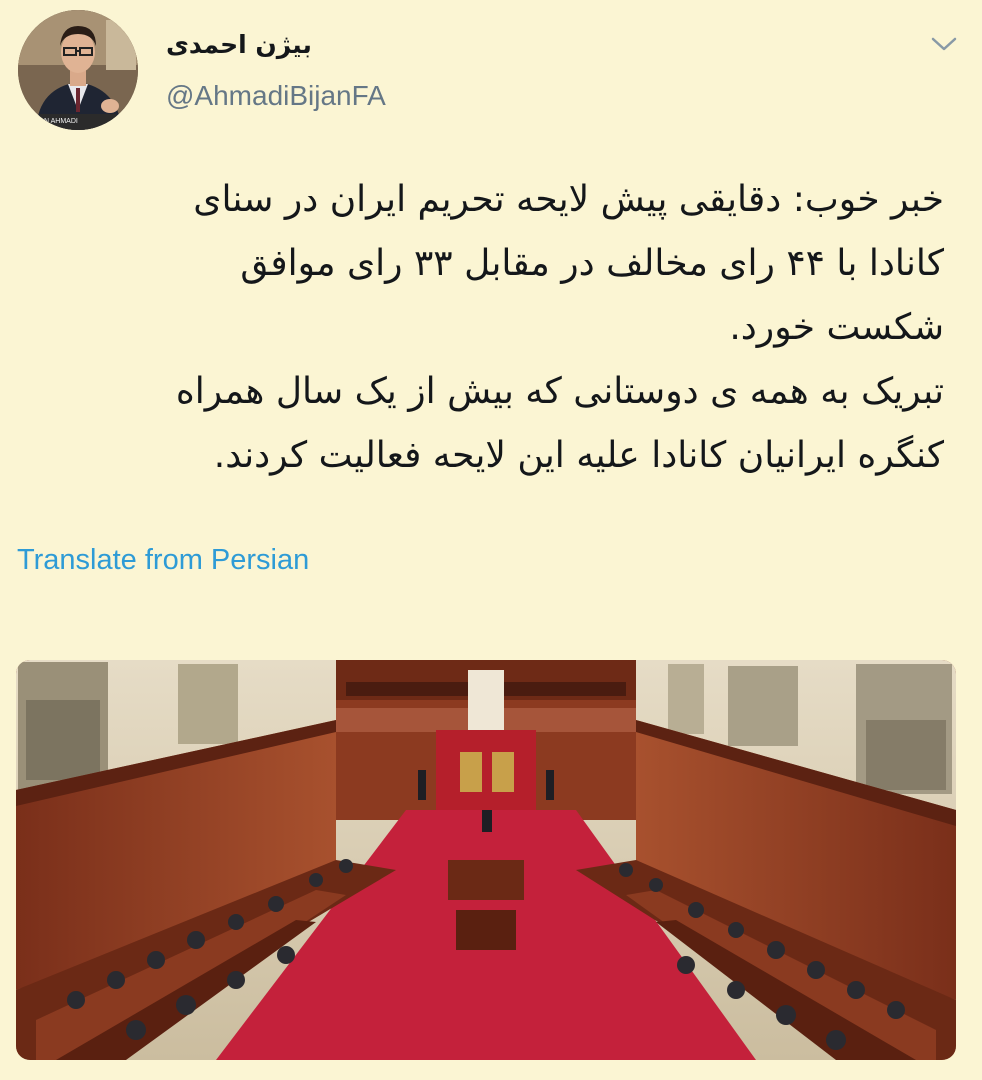 This screenshot has width=982, height=1080. I want to click on avatar-badge-text: N AHMADI, so click(61, 121).